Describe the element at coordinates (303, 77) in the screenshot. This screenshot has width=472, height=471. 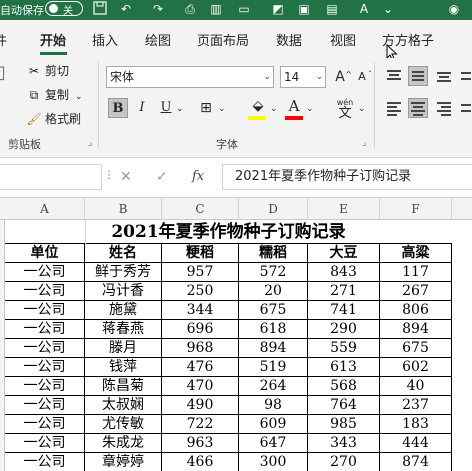
I see `font-size-combo: 14 ⌄` at that location.